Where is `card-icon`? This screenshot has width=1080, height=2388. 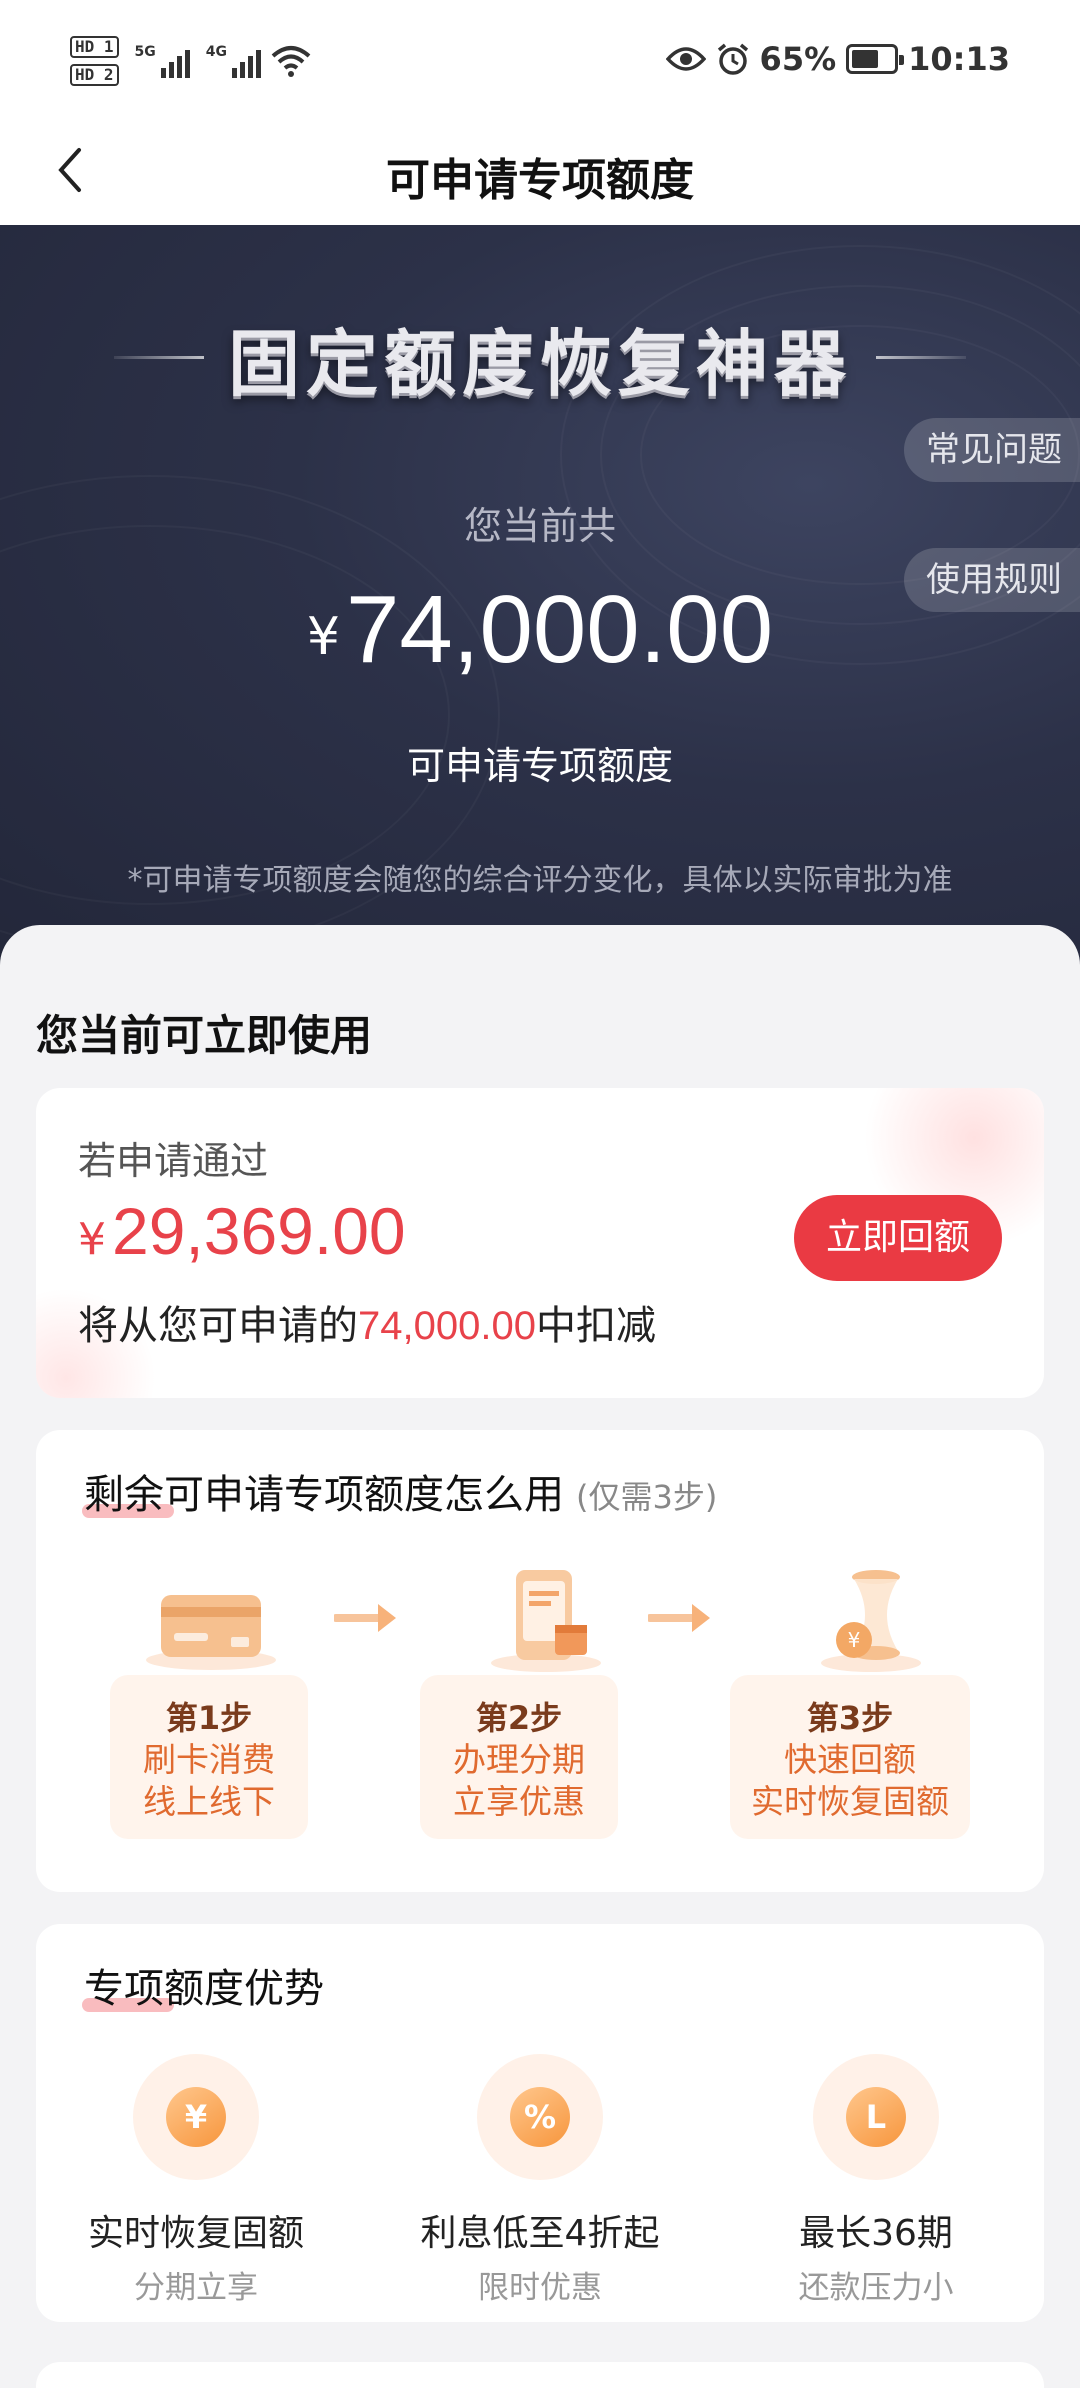
card-icon is located at coordinates (211, 1632).